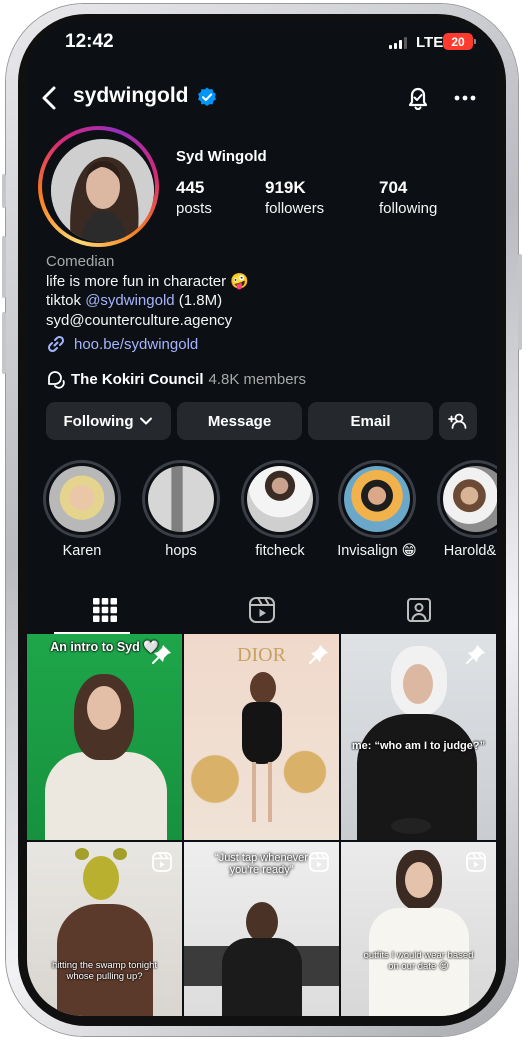 This screenshot has width=528, height=1043. What do you see at coordinates (207, 96) in the screenshot?
I see `verified-badge-icon` at bounding box center [207, 96].